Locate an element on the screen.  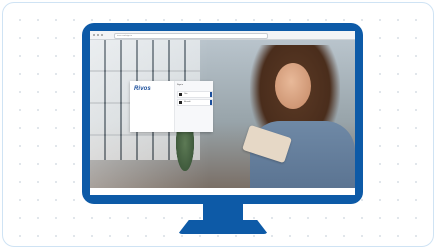
account-option-label: Microsoft is located at coordinates (187, 102).